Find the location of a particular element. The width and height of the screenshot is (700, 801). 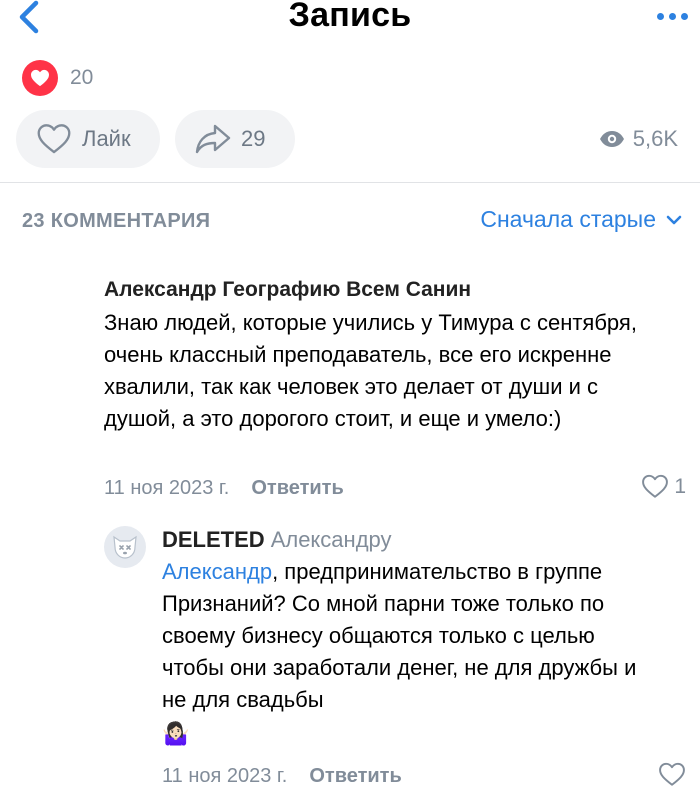

comment-like-button: 1 is located at coordinates (663, 486).